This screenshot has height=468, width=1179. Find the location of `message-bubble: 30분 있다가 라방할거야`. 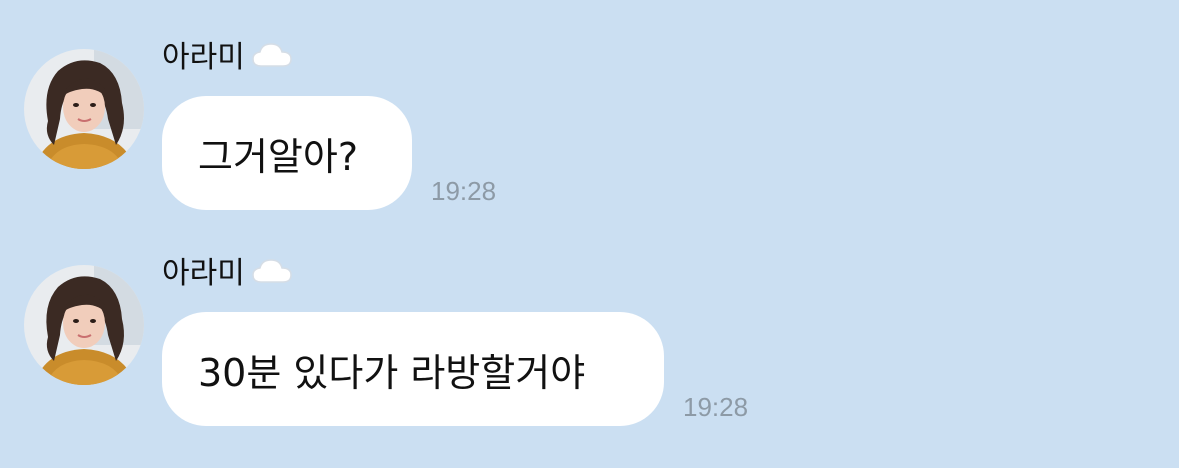

message-bubble: 30분 있다가 라방할거야 is located at coordinates (413, 369).